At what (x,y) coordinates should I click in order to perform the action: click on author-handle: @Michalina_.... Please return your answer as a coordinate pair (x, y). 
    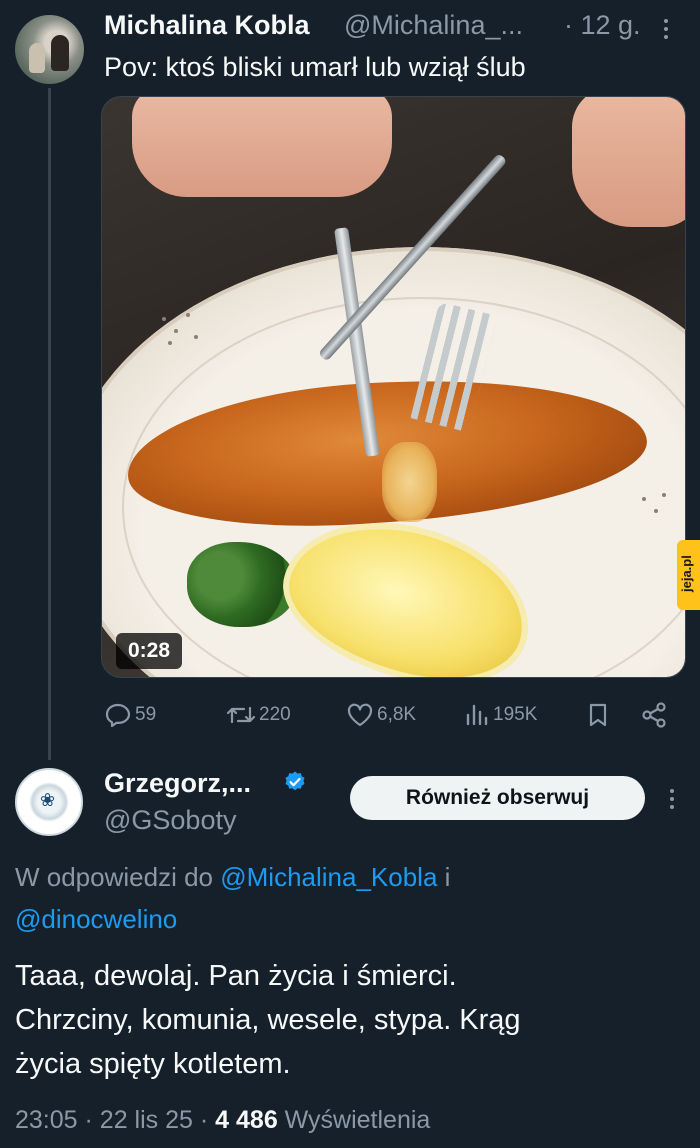
    Looking at the image, I should click on (433, 25).